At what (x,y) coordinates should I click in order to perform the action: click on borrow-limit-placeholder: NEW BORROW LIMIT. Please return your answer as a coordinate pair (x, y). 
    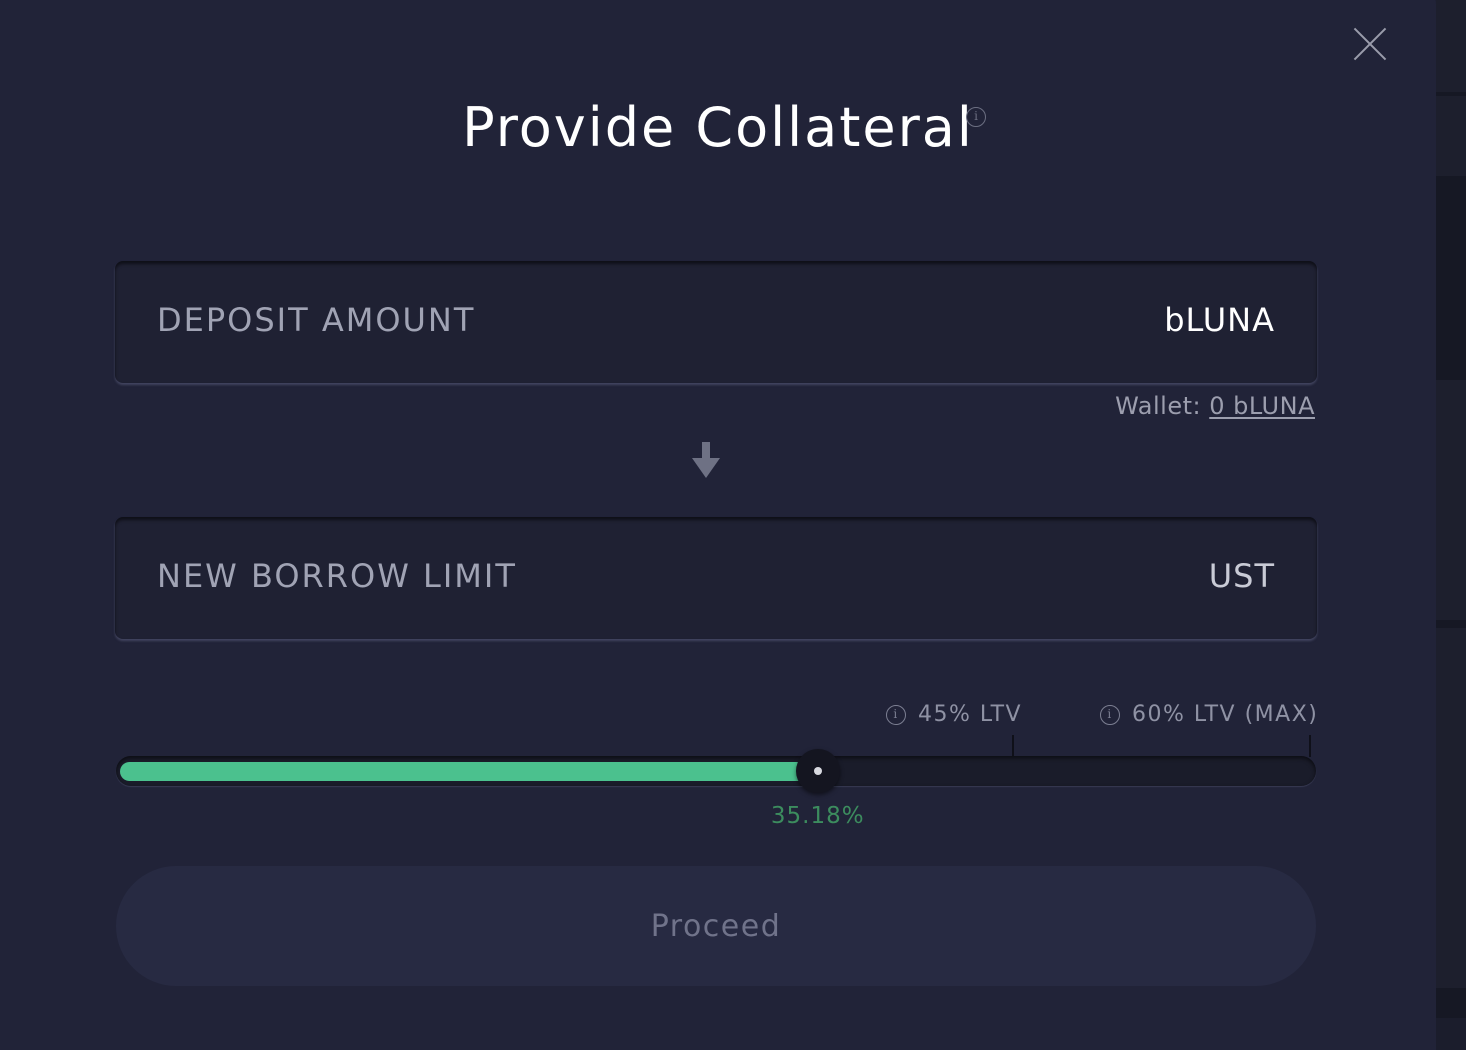
    Looking at the image, I should click on (337, 576).